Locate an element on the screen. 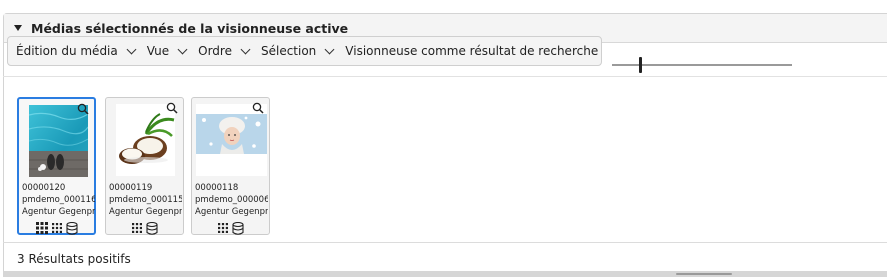  grid-large-icon is located at coordinates (41, 228).